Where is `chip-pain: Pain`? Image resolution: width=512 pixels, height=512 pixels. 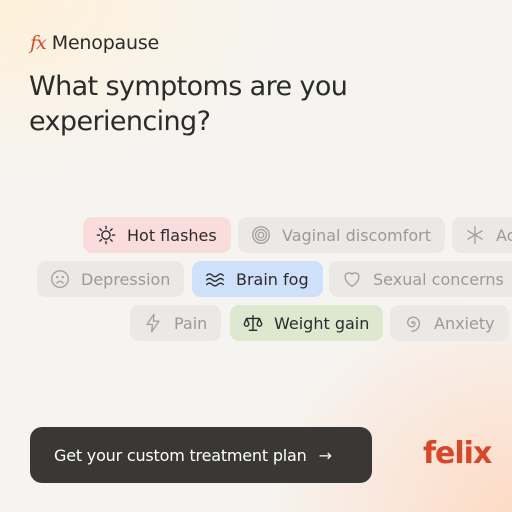 chip-pain: Pain is located at coordinates (176, 323).